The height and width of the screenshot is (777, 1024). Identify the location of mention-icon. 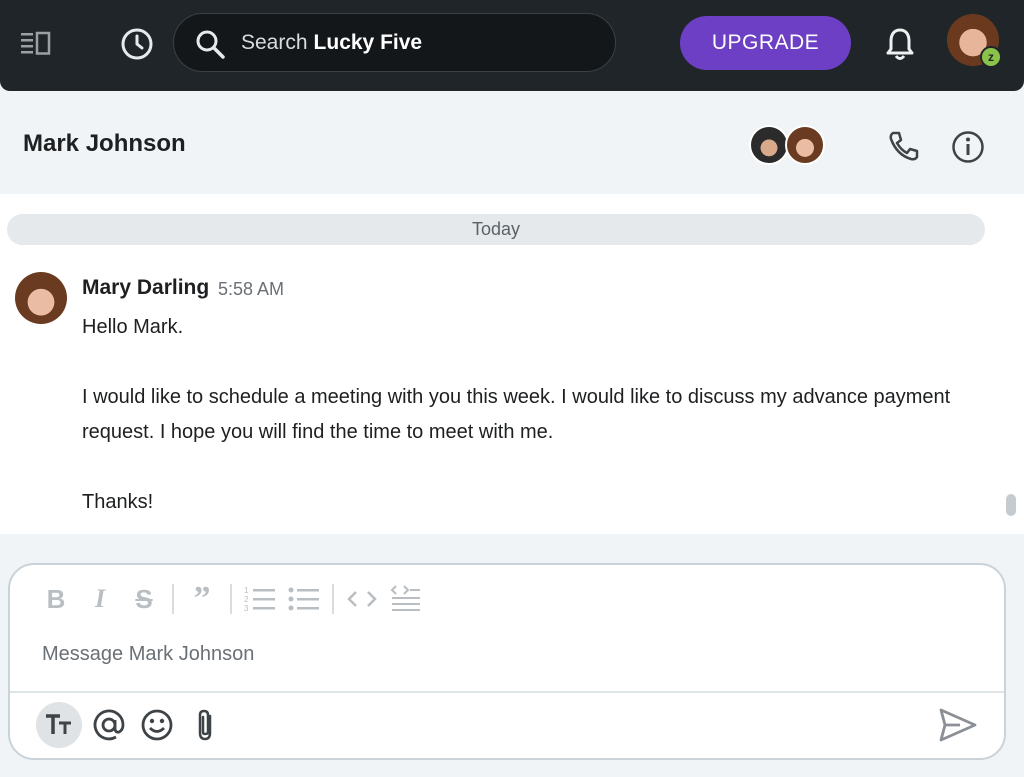
(109, 725).